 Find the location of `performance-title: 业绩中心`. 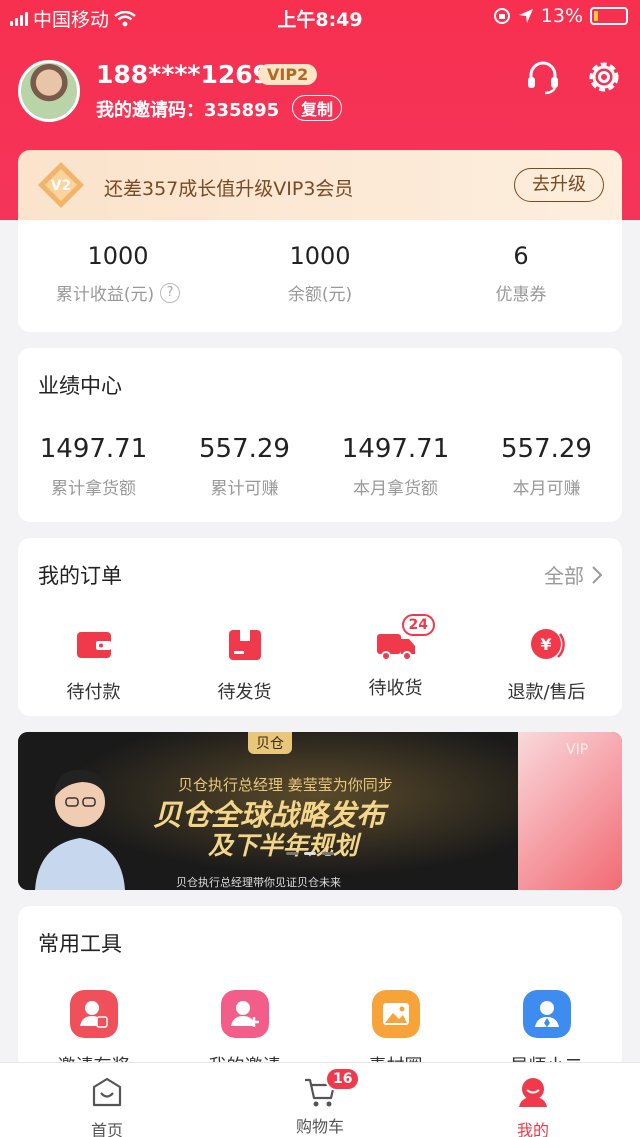

performance-title: 业绩中心 is located at coordinates (80, 386).